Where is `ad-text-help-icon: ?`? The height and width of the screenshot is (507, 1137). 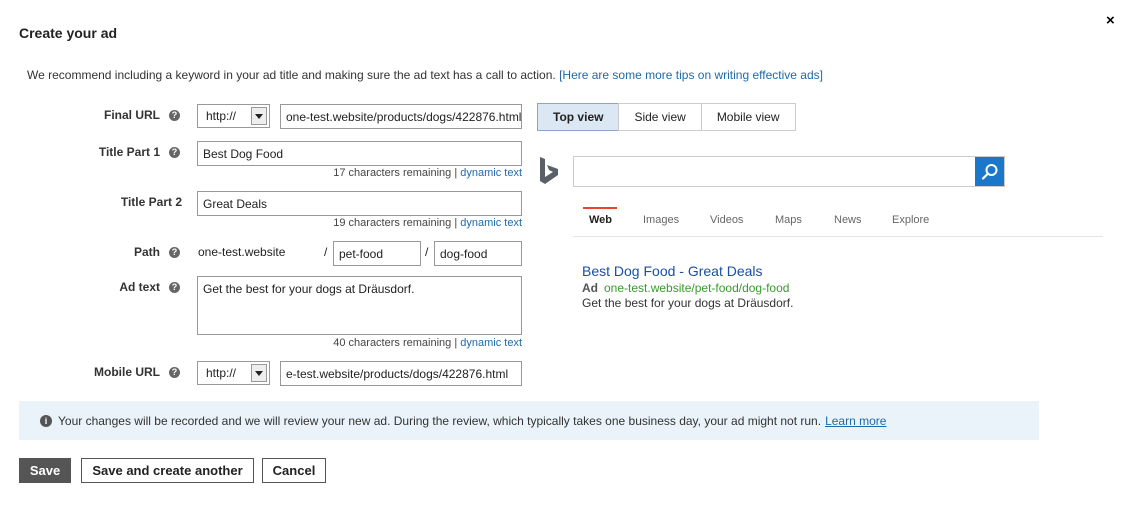
ad-text-help-icon: ? is located at coordinates (174, 287).